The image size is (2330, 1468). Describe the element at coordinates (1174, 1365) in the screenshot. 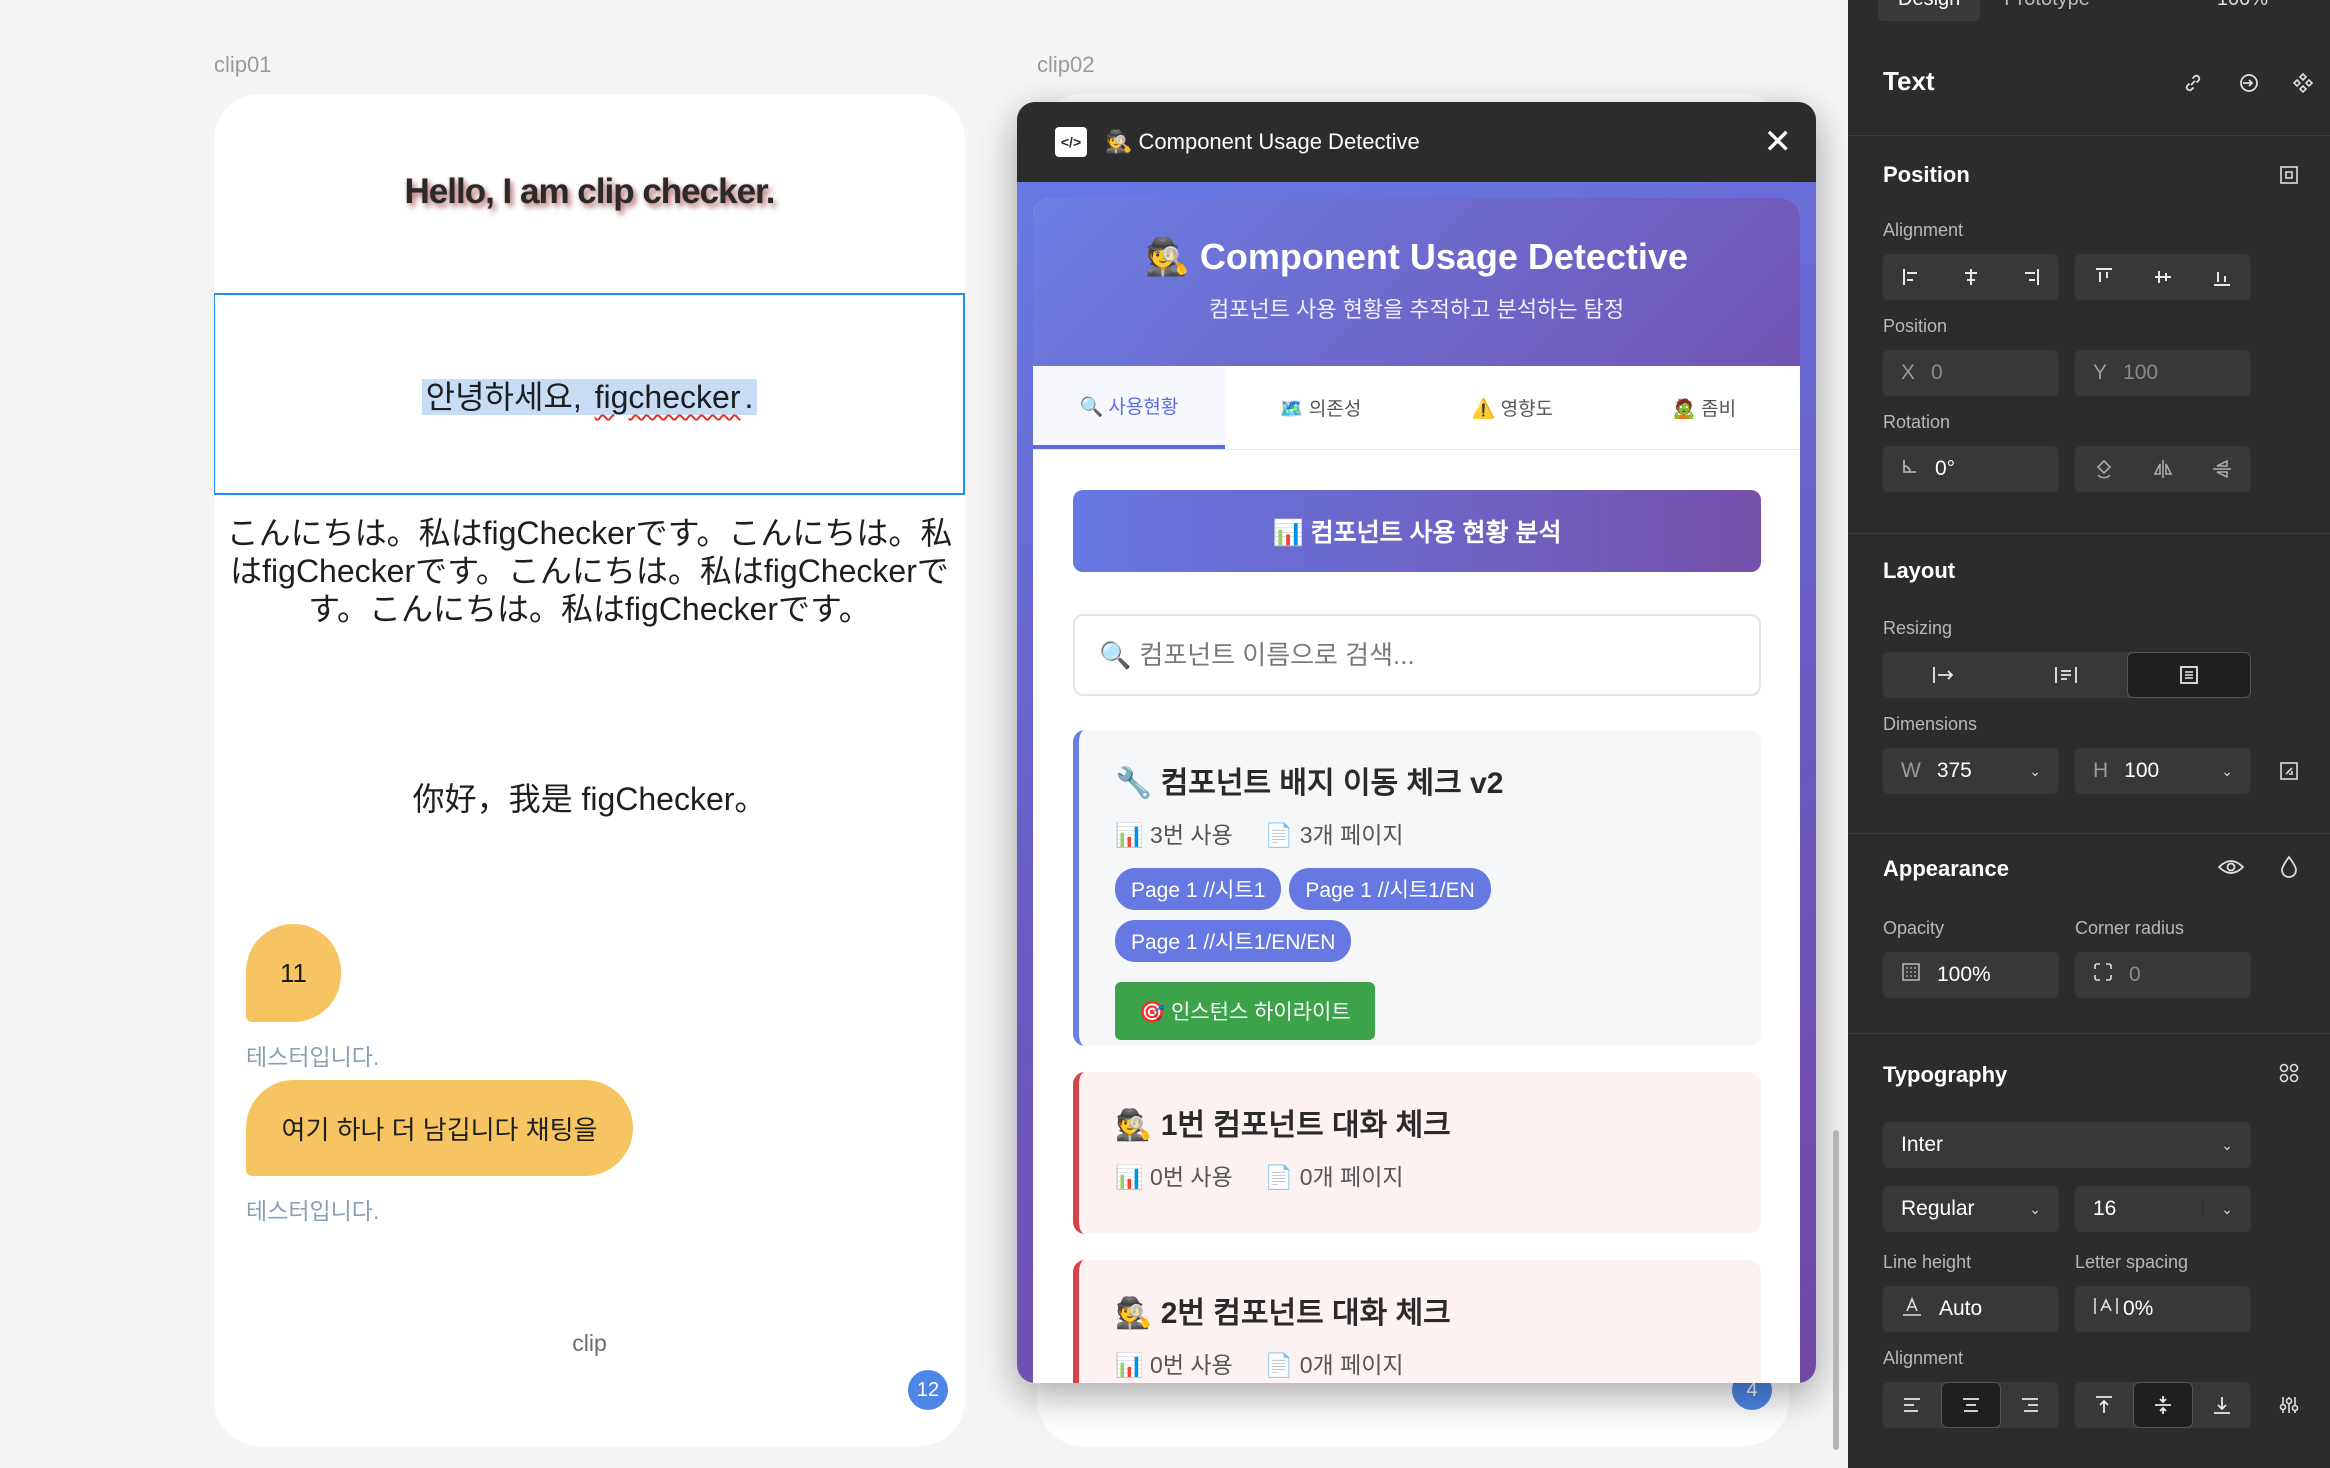

I see `usage-count: 📊 0번 사용` at that location.